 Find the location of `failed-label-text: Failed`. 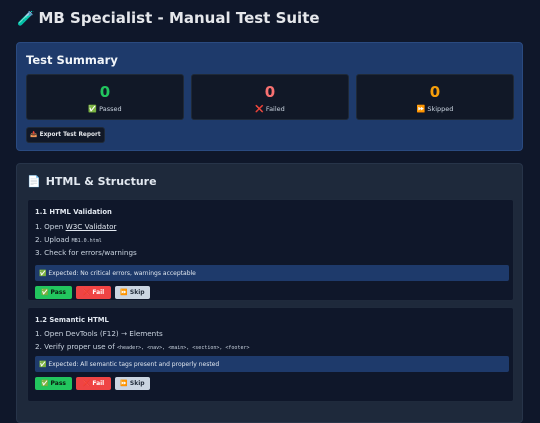

failed-label-text: Failed is located at coordinates (275, 109).